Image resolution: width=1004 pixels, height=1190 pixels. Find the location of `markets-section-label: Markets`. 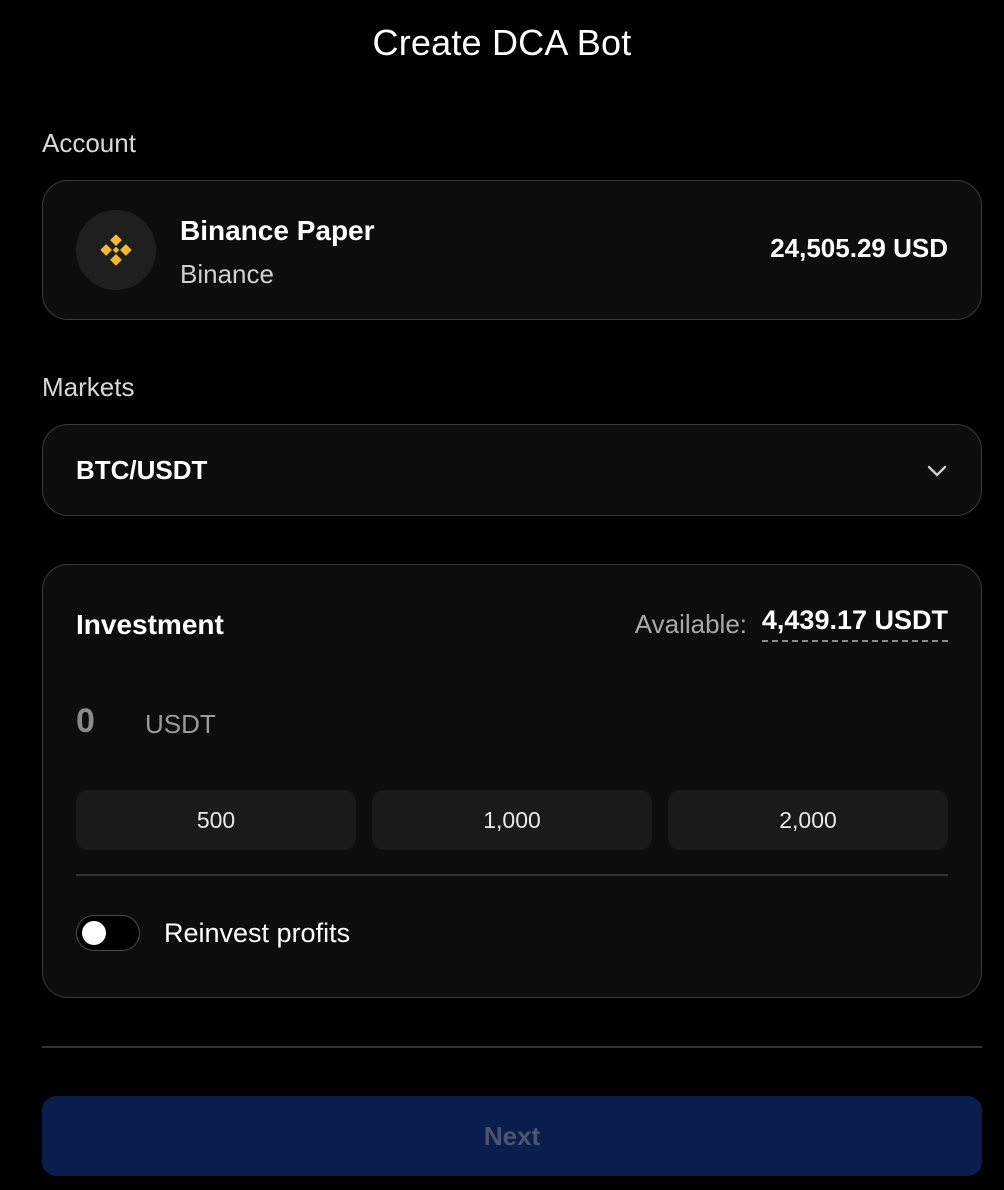

markets-section-label: Markets is located at coordinates (88, 387).